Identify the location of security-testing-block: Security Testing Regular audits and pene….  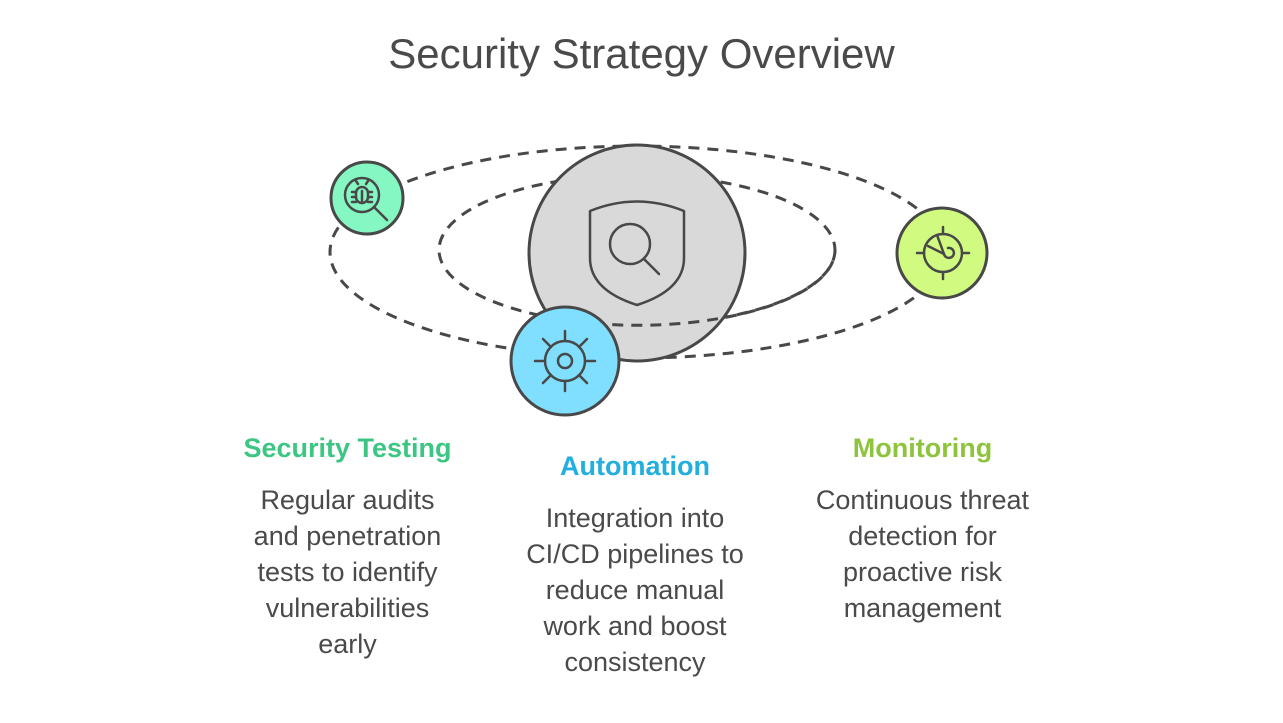
(347, 547).